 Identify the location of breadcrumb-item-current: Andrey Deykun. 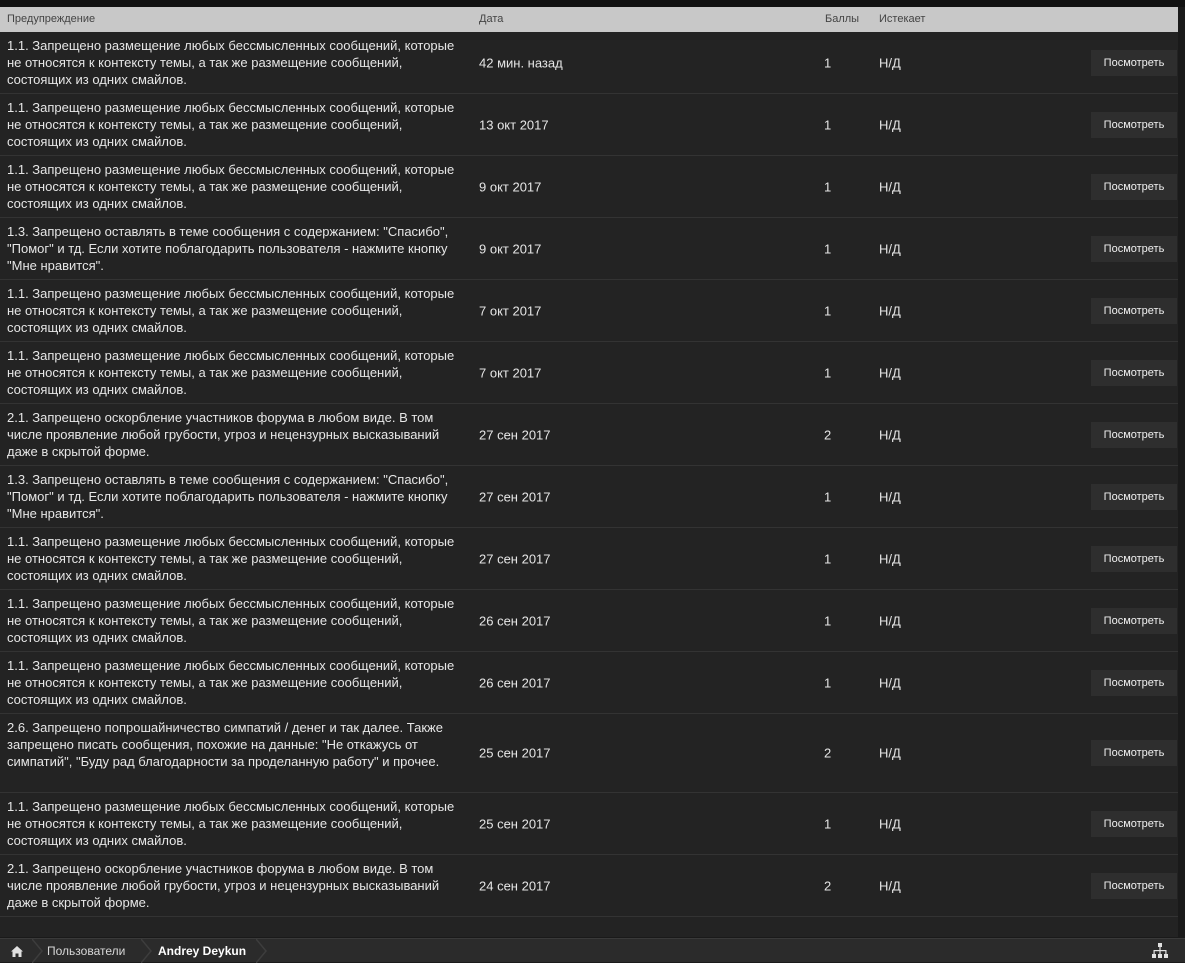
(202, 951).